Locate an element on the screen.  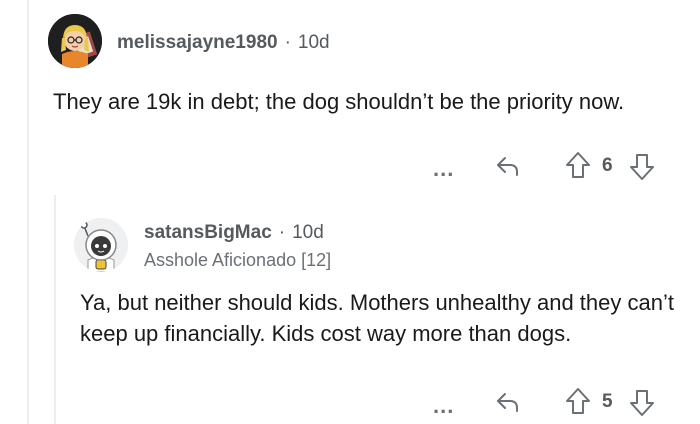
avatar-illustration-icon is located at coordinates (75, 41).